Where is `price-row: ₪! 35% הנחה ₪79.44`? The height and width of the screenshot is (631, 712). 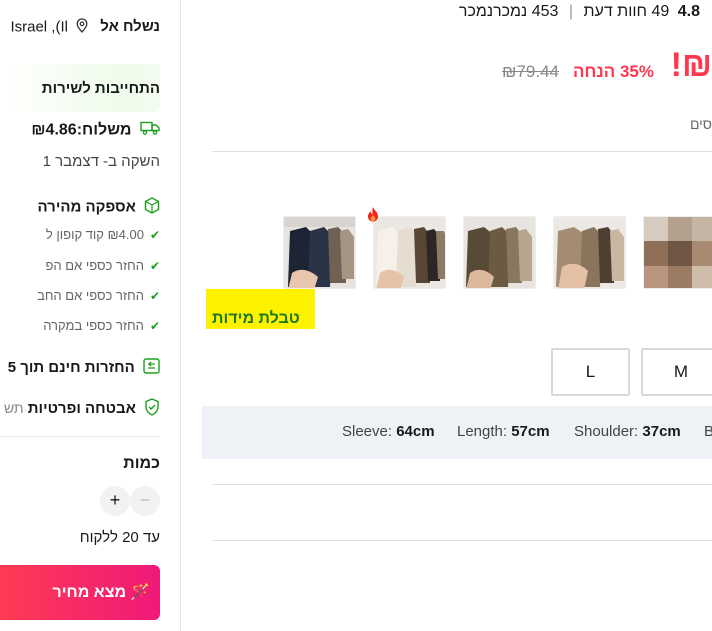
price-row: ₪! 35% הנחה ₪79.44 is located at coordinates (592, 65).